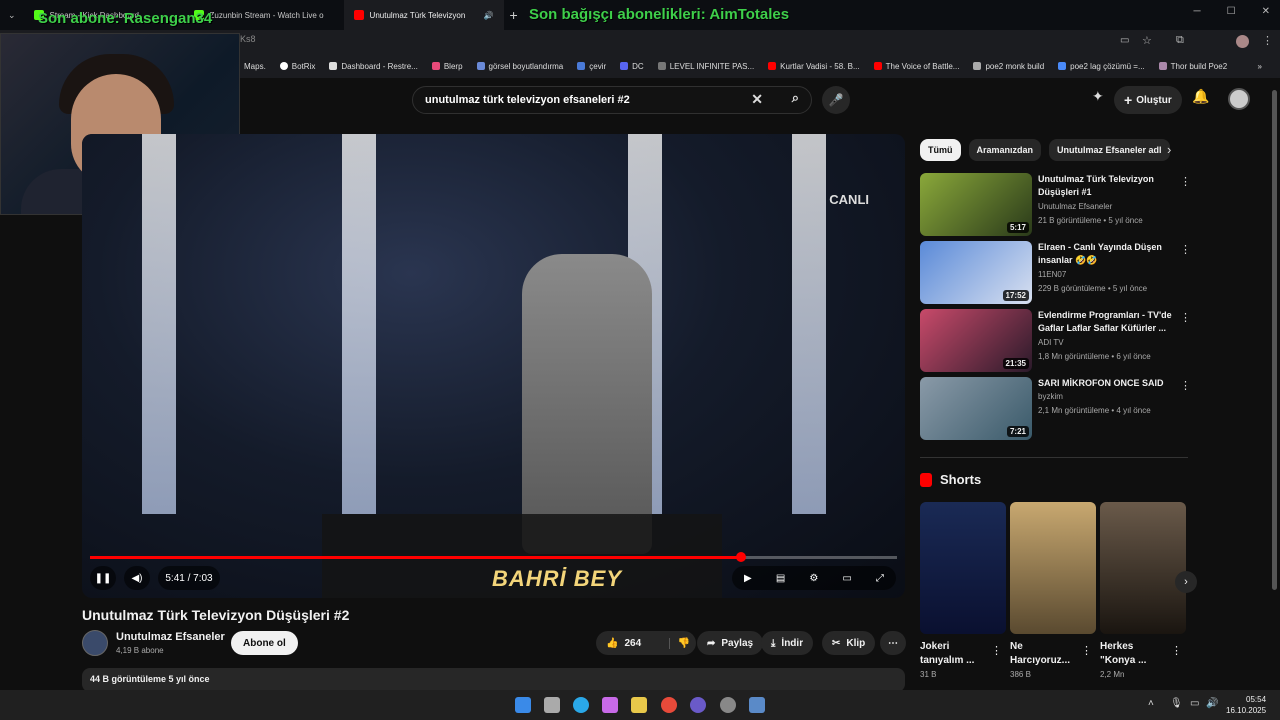 The width and height of the screenshot is (1280, 720). Describe the element at coordinates (1106, 186) in the screenshot. I see `related-title: Unutulmaz Türk Televizyon Düşüşleri #1` at that location.